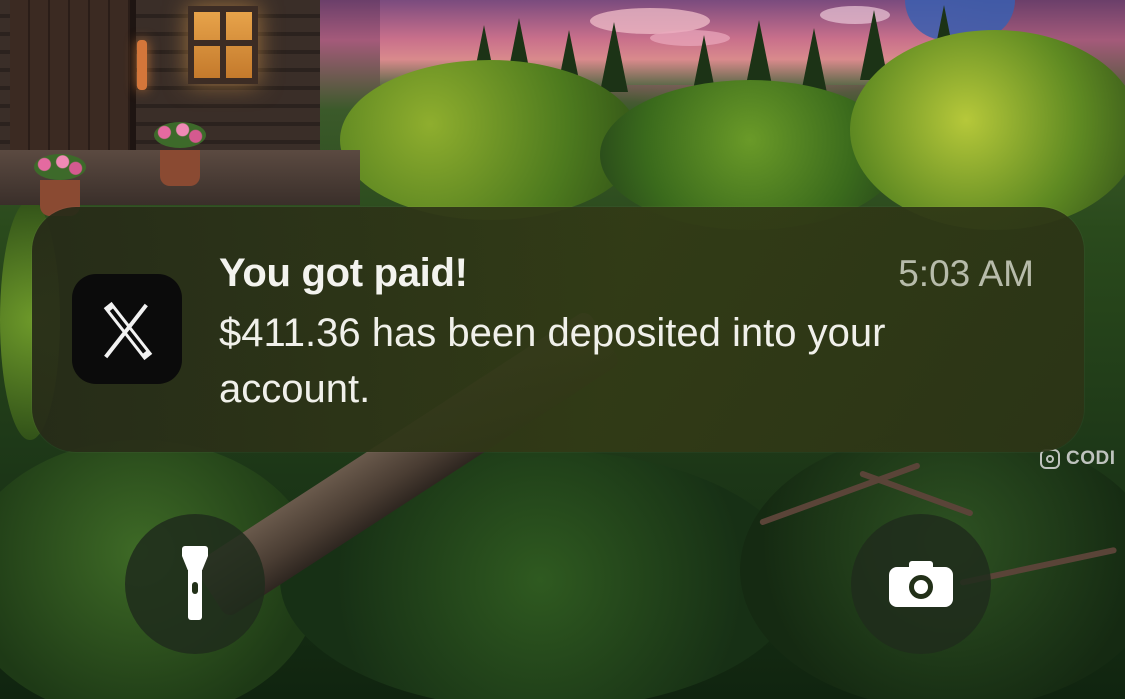 The image size is (1125, 699). I want to click on wallpaper-cabin-window, so click(223, 45).